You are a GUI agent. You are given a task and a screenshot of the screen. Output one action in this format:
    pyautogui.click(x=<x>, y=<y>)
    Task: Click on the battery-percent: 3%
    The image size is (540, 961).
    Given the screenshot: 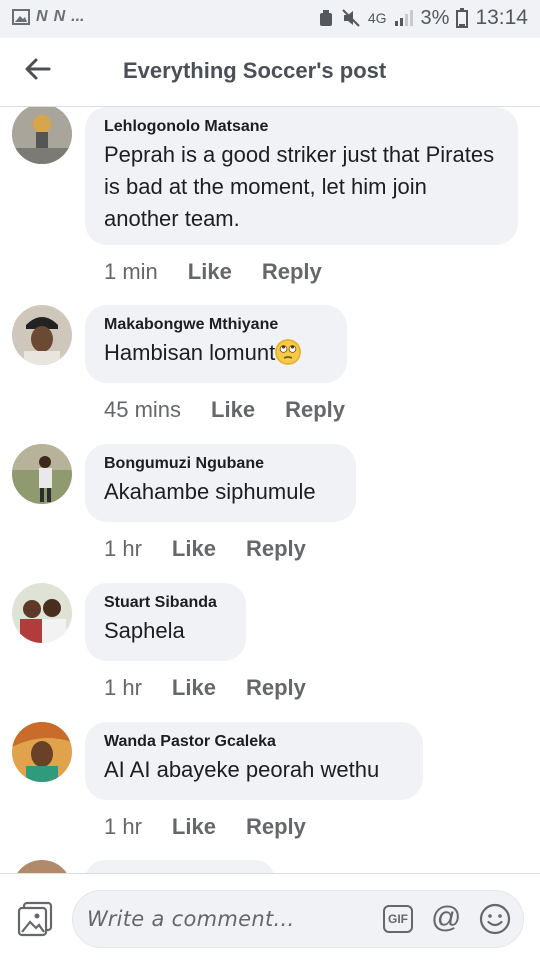 What is the action you would take?
    pyautogui.click(x=435, y=17)
    